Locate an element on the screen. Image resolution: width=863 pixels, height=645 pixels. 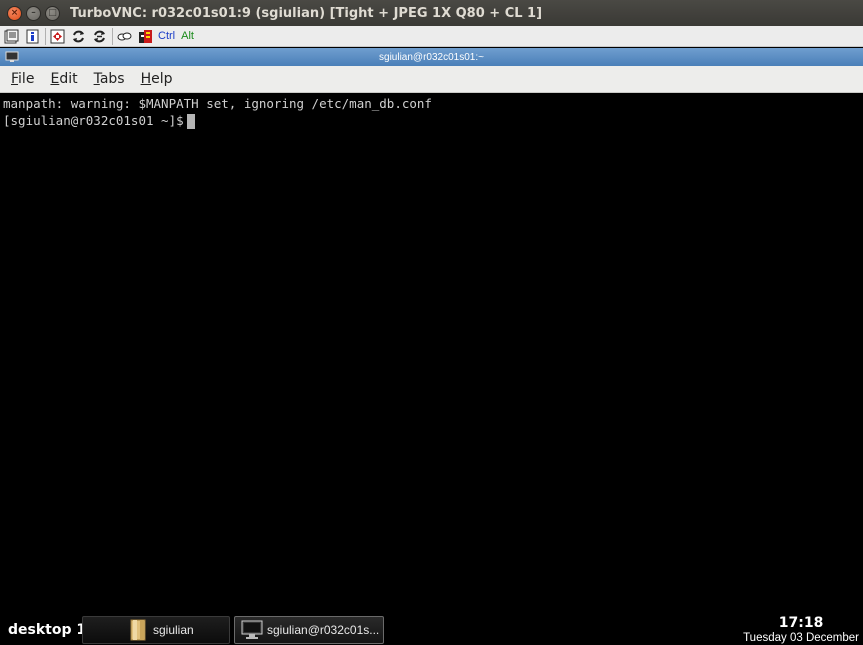
menu-mnemonic: F is located at coordinates (15, 79).